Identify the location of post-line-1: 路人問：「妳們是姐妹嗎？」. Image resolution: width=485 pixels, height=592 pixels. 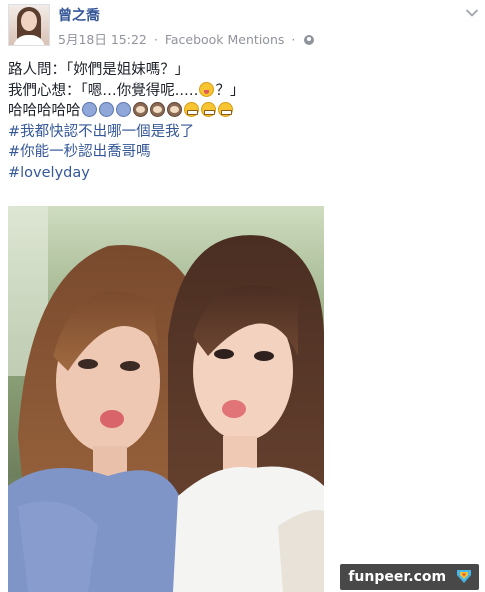
(99, 70).